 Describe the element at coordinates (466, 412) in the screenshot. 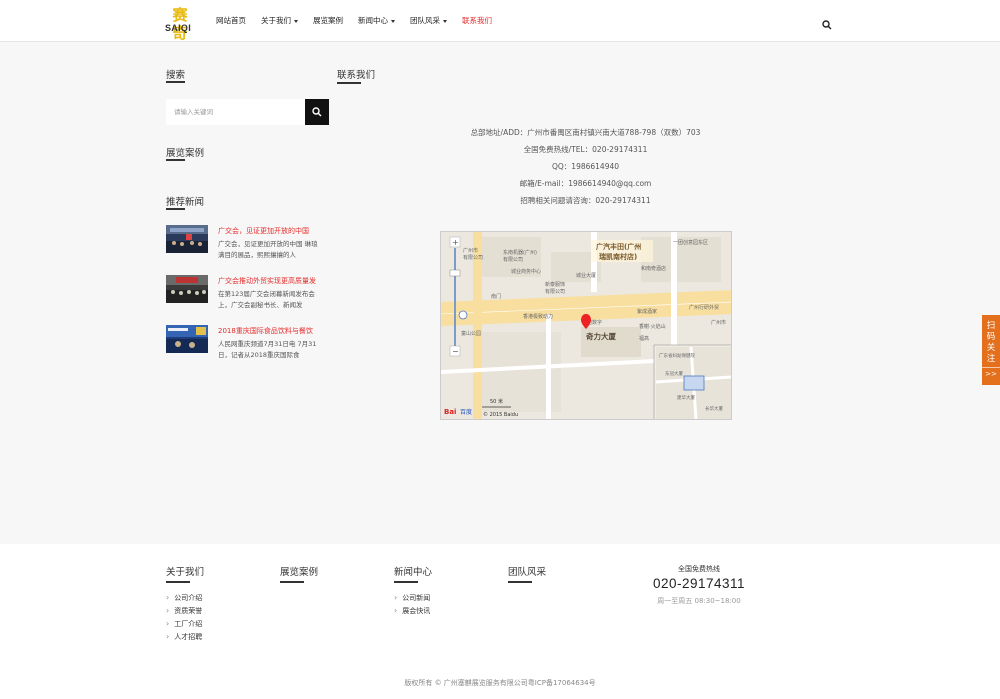

I see `baidu-logo-text: 百度` at that location.